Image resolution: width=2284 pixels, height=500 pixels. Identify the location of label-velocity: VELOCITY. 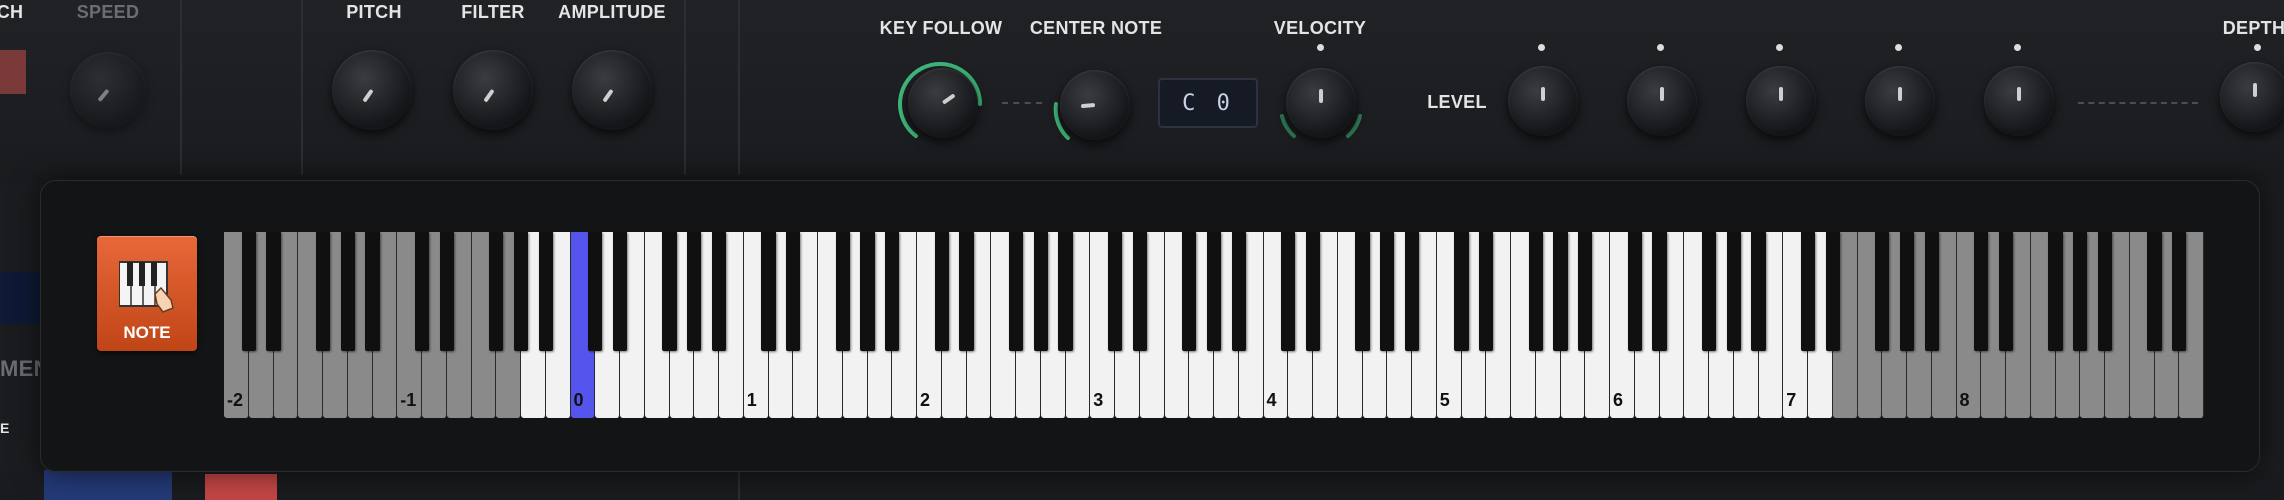
(1320, 28).